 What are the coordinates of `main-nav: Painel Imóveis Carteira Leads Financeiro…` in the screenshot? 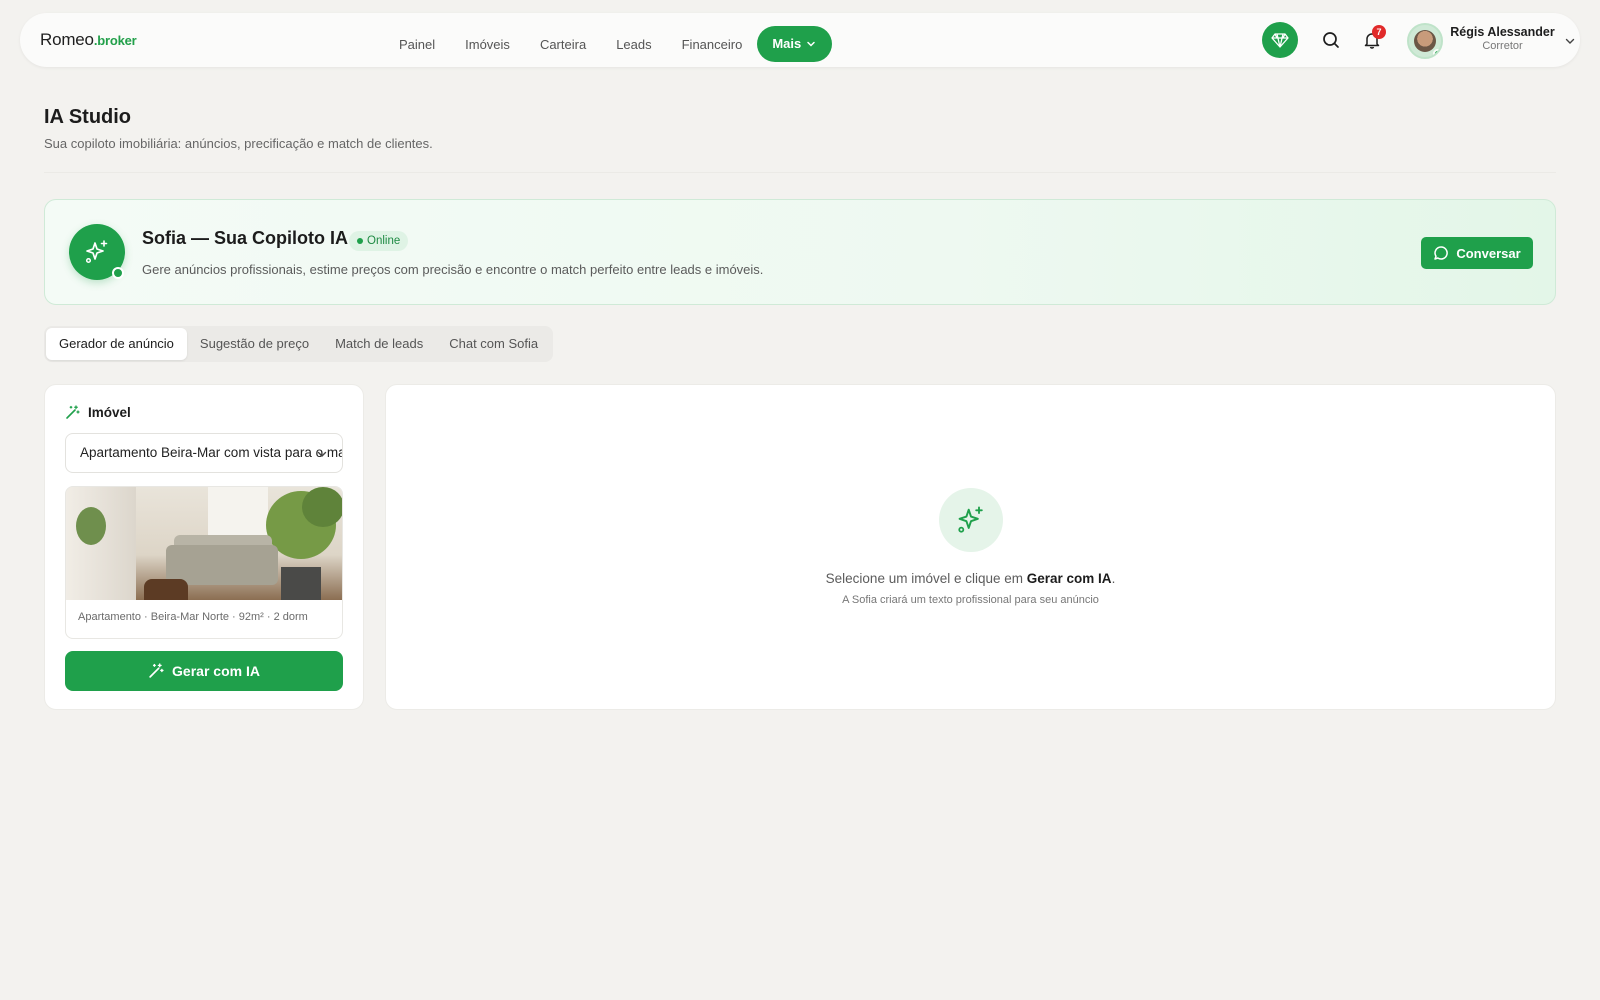 It's located at (608, 44).